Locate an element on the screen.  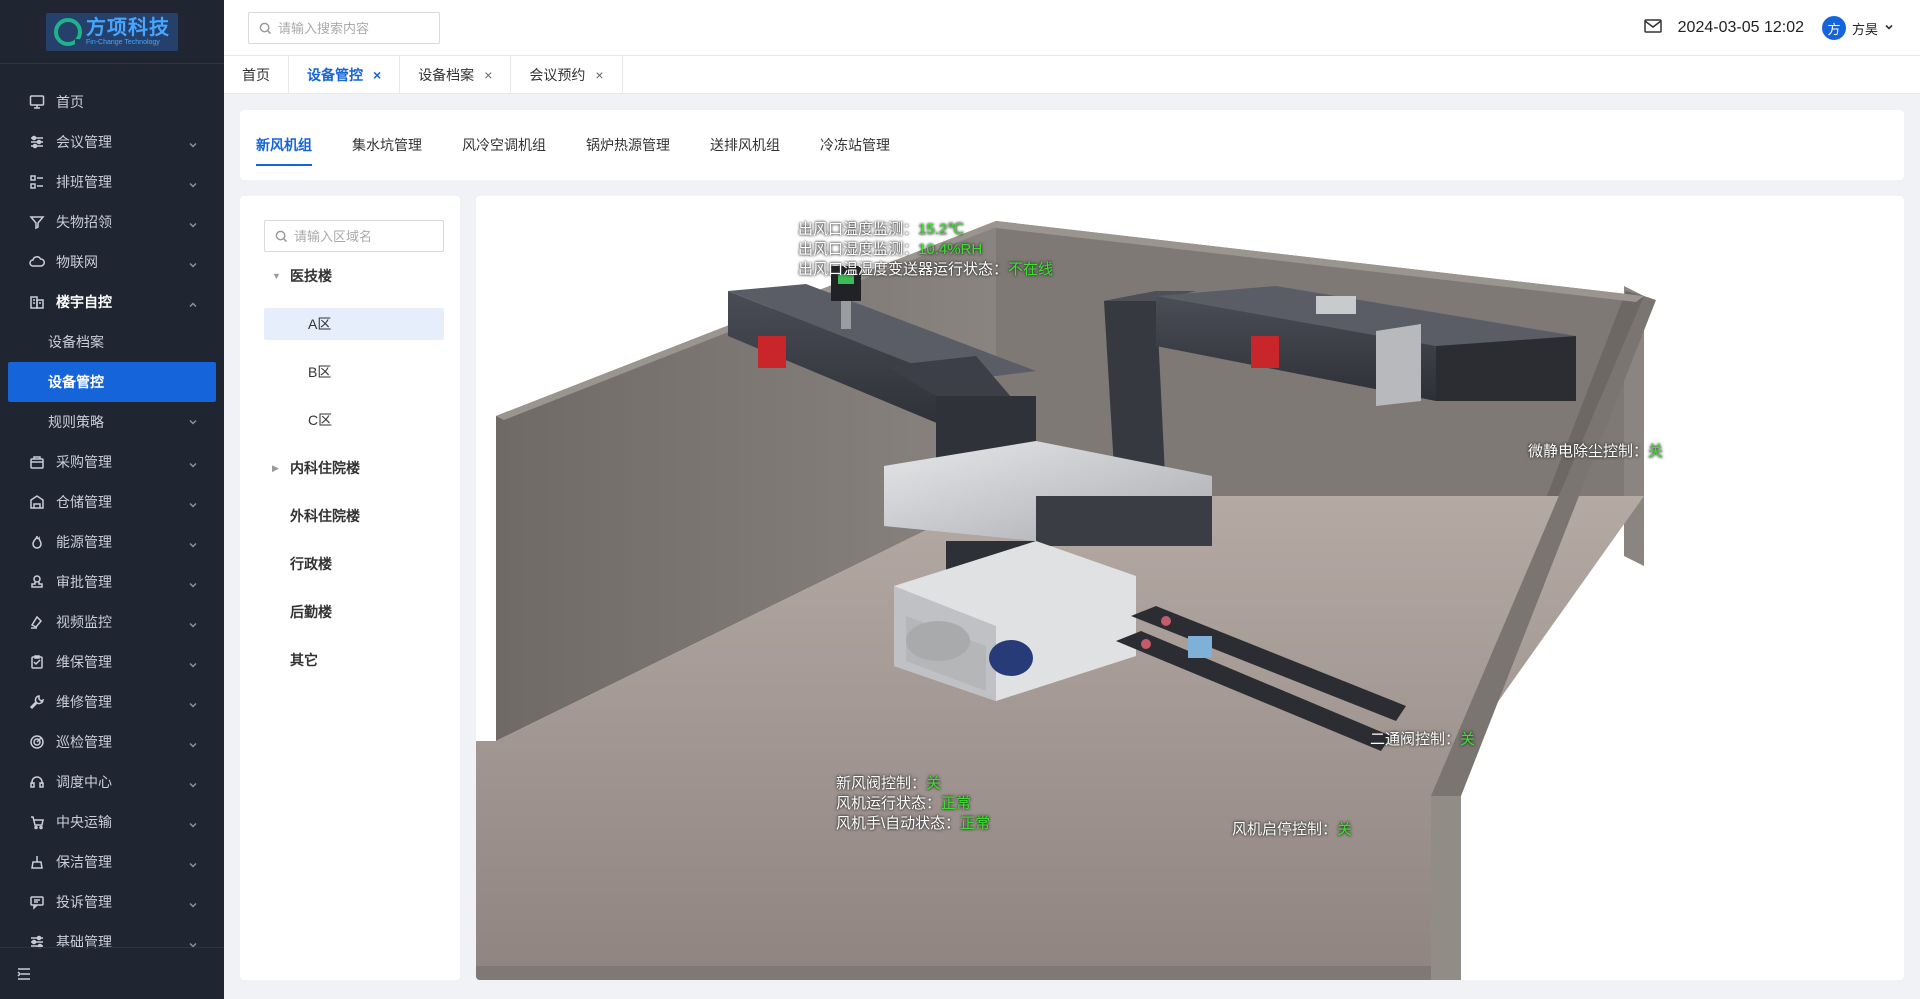
device-tab-5: 冷冻站管理 is located at coordinates (855, 145).